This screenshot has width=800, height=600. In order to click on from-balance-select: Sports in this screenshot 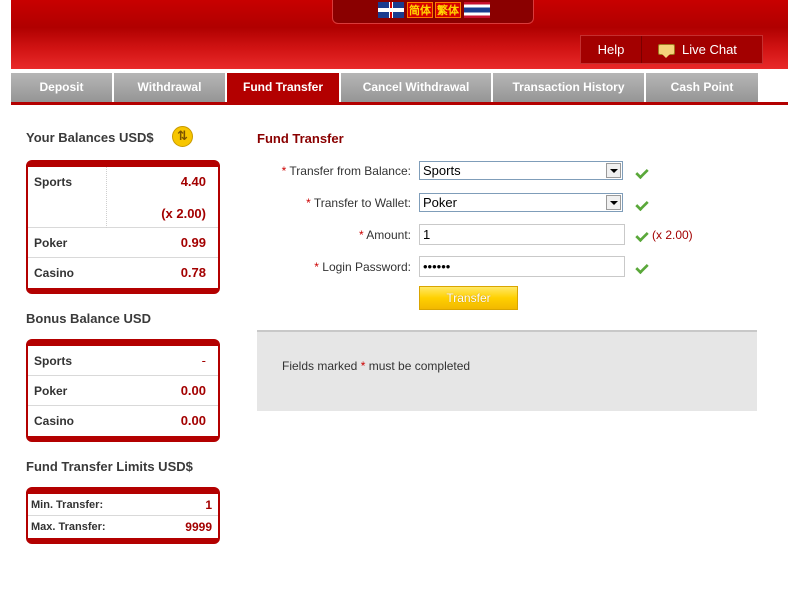, I will do `click(521, 170)`.